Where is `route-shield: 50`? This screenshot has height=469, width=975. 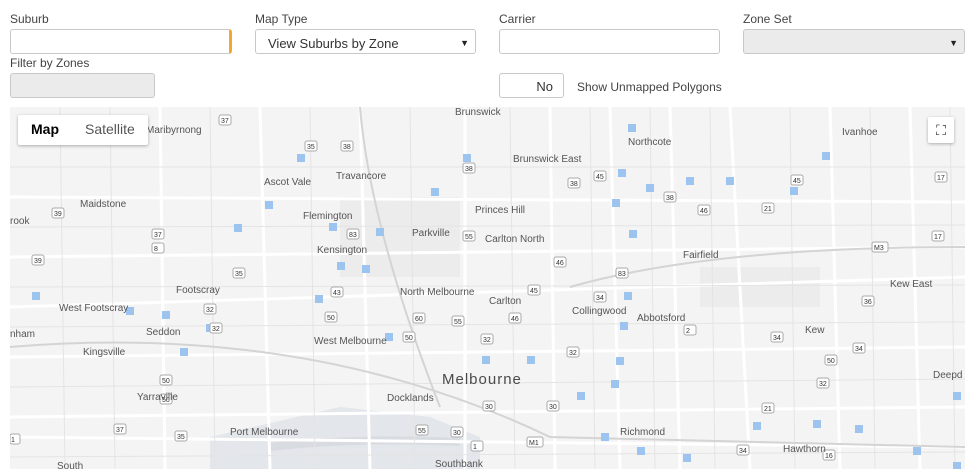
route-shield: 50 is located at coordinates (166, 380).